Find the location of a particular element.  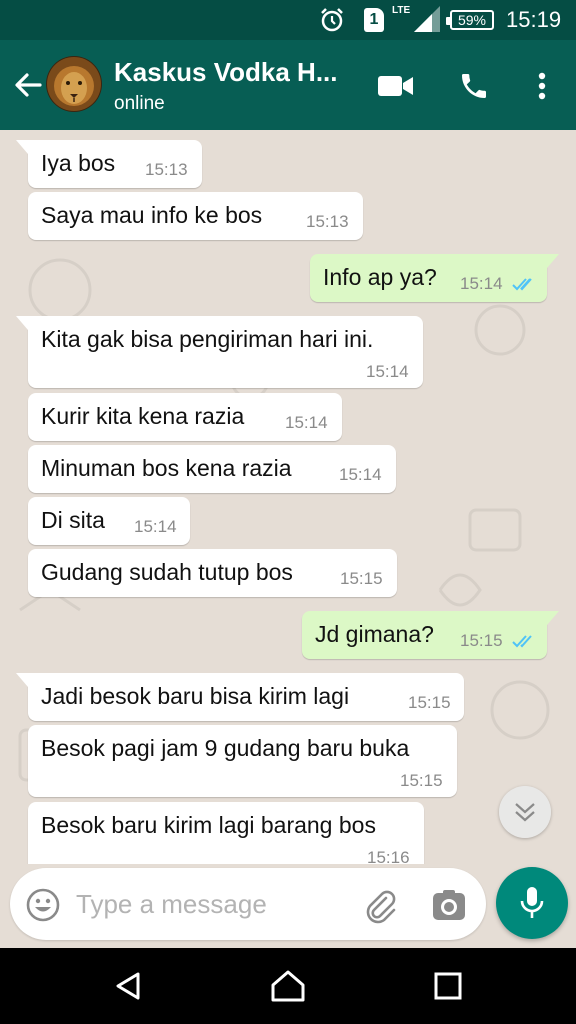

message-time: 15:16 is located at coordinates (388, 856).